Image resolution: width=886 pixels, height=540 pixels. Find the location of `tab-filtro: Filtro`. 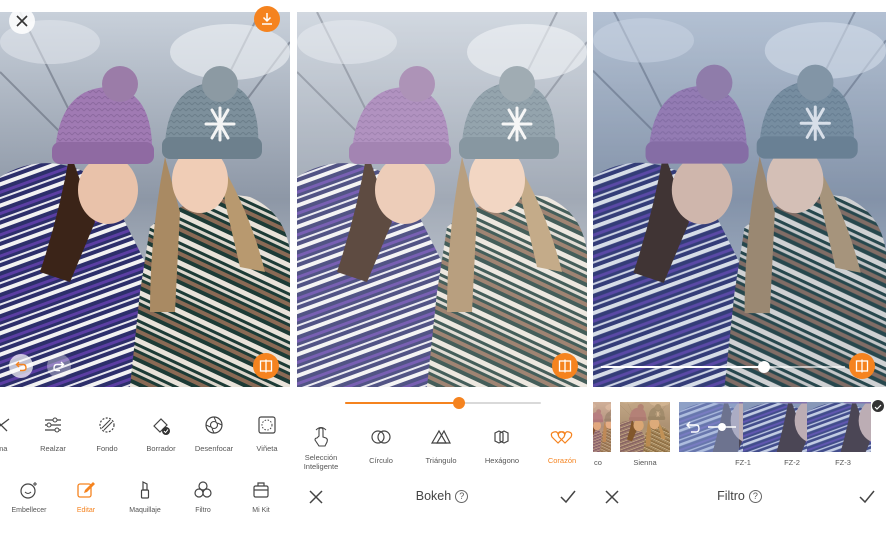

tab-filtro: Filtro is located at coordinates (203, 496).